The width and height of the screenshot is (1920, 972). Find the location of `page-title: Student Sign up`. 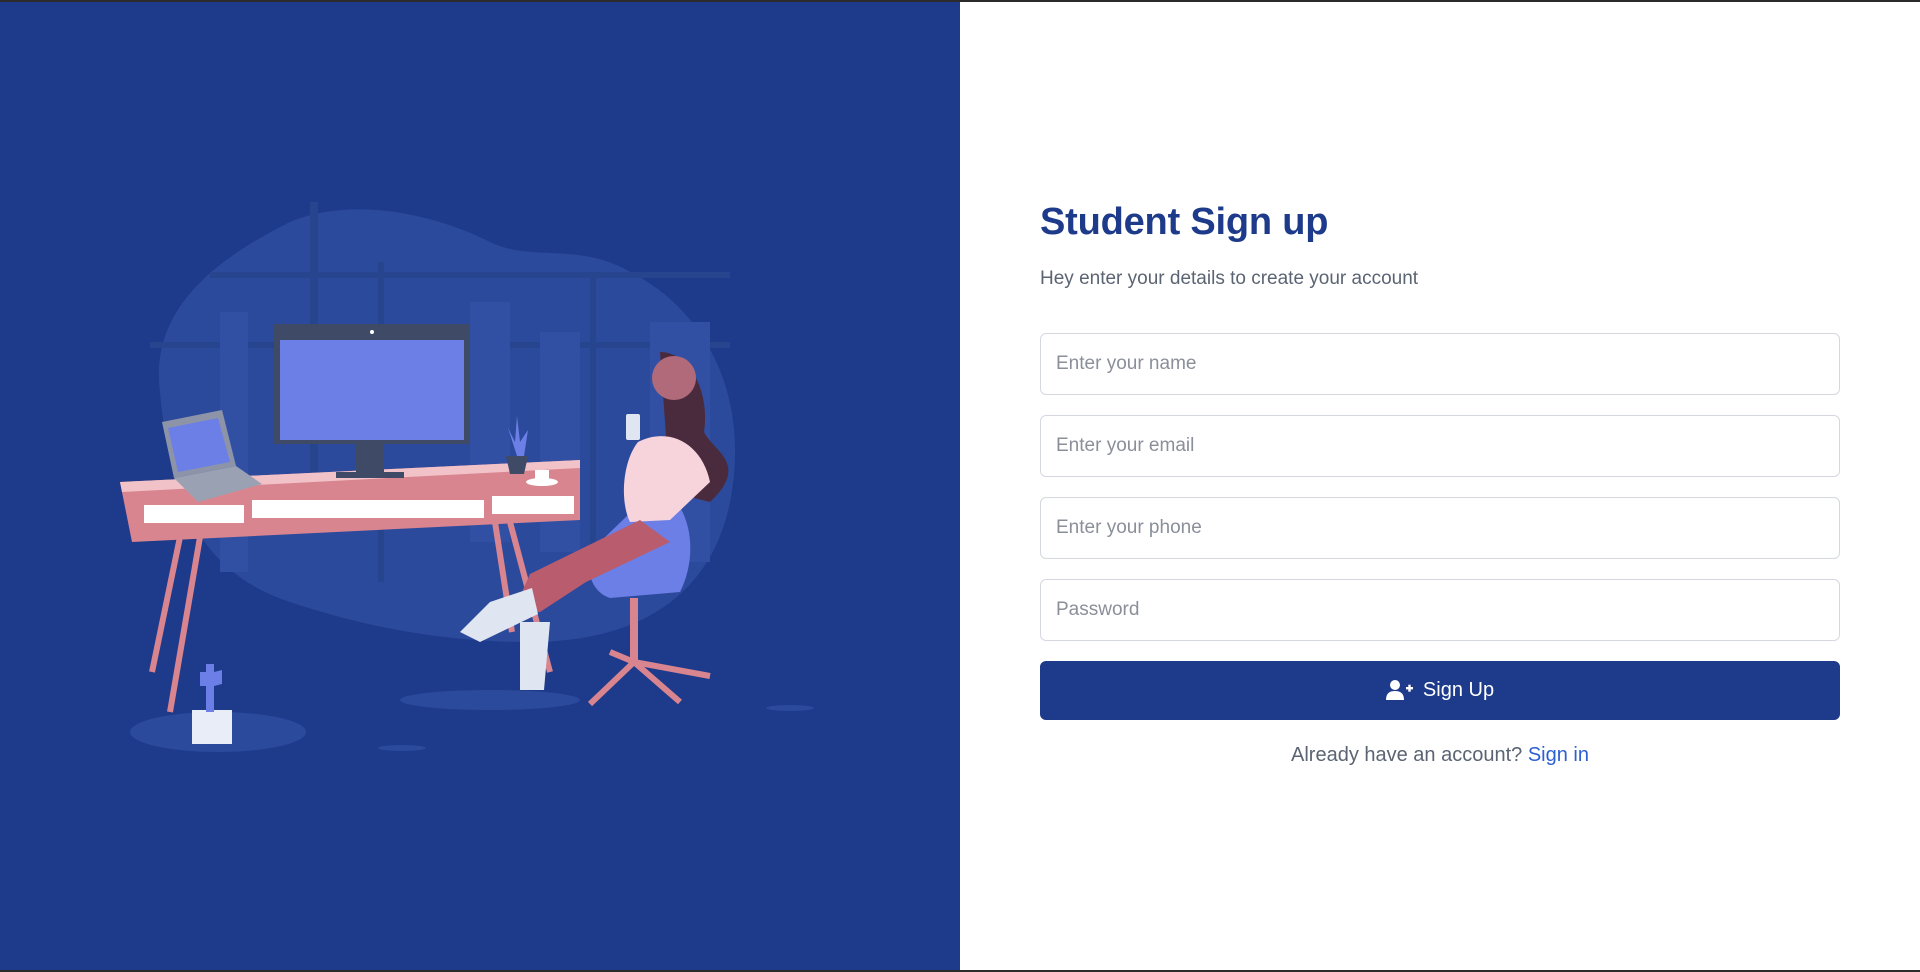

page-title: Student Sign up is located at coordinates (1184, 222).